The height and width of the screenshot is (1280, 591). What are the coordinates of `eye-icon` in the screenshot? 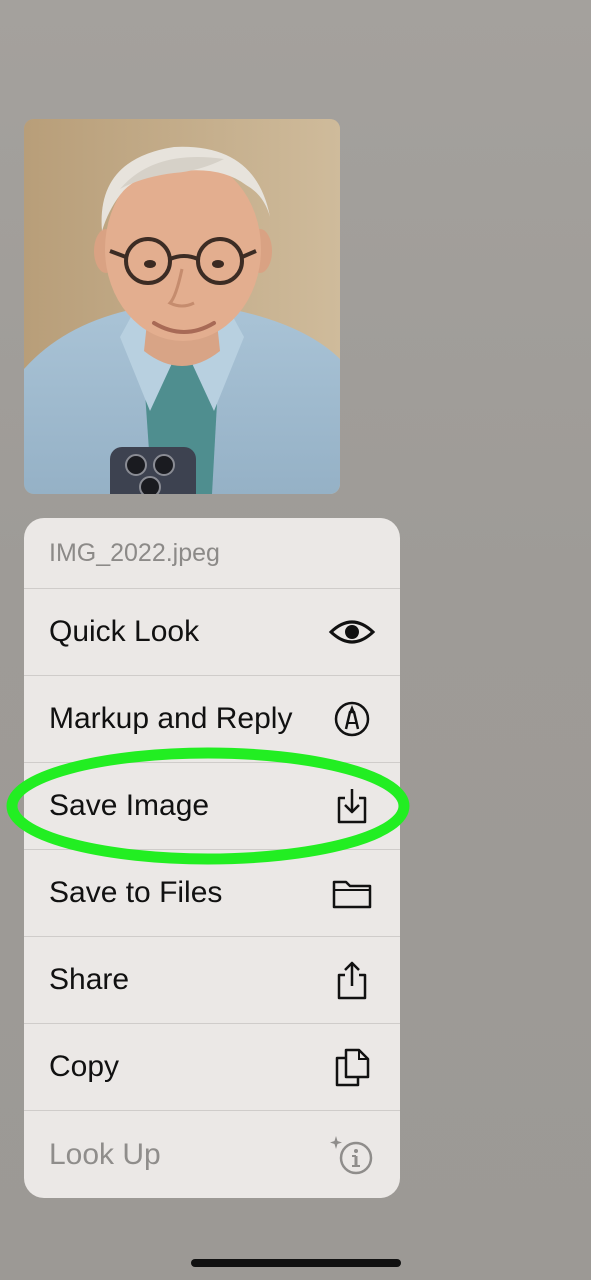 It's located at (352, 632).